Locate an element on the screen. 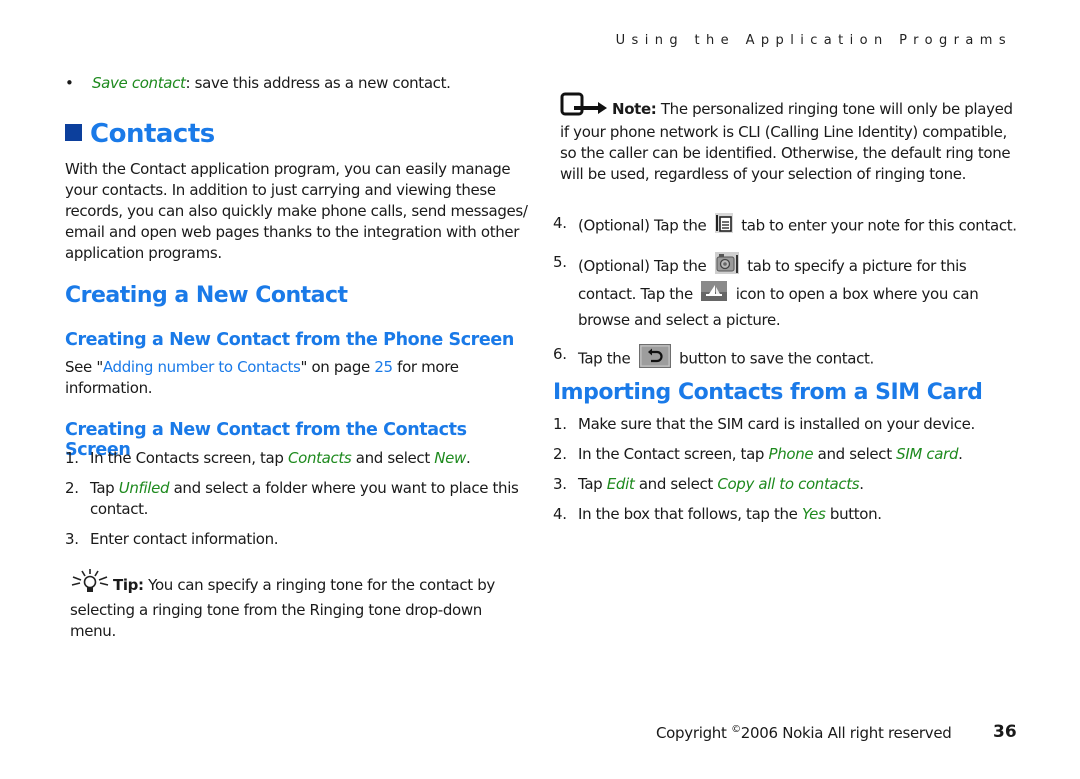 The height and width of the screenshot is (779, 1080). heading-importing-sim: Importing Contacts from a SIM Card is located at coordinates (768, 392).